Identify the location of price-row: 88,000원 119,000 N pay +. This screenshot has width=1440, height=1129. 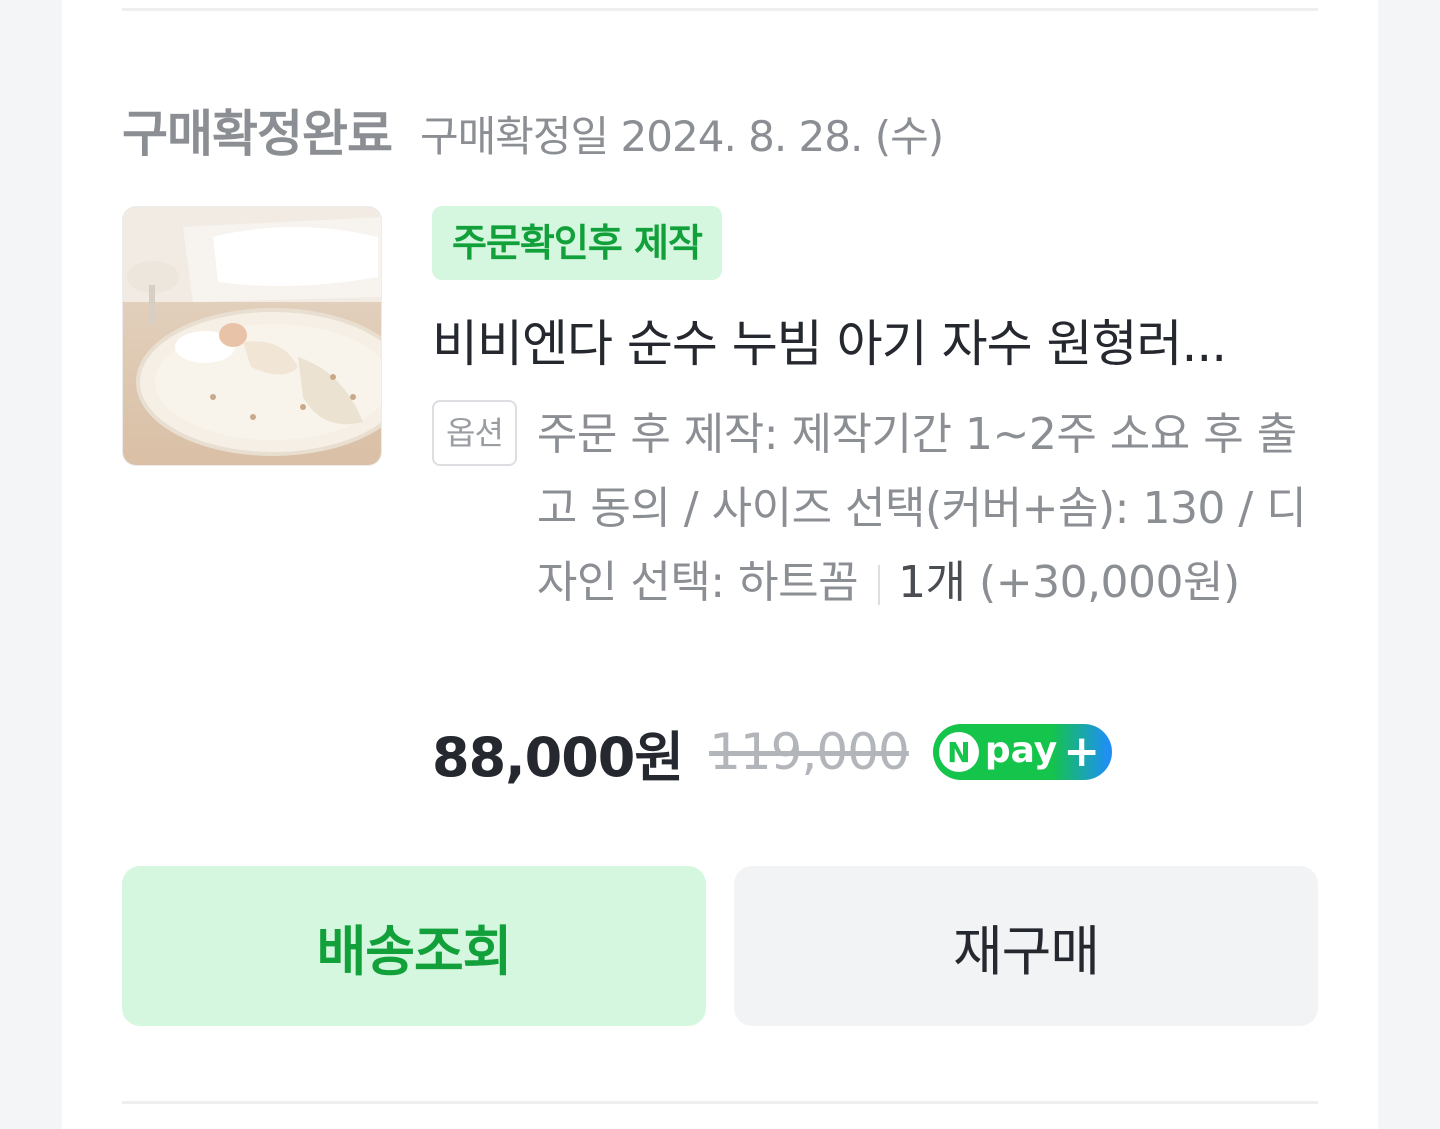
(772, 752).